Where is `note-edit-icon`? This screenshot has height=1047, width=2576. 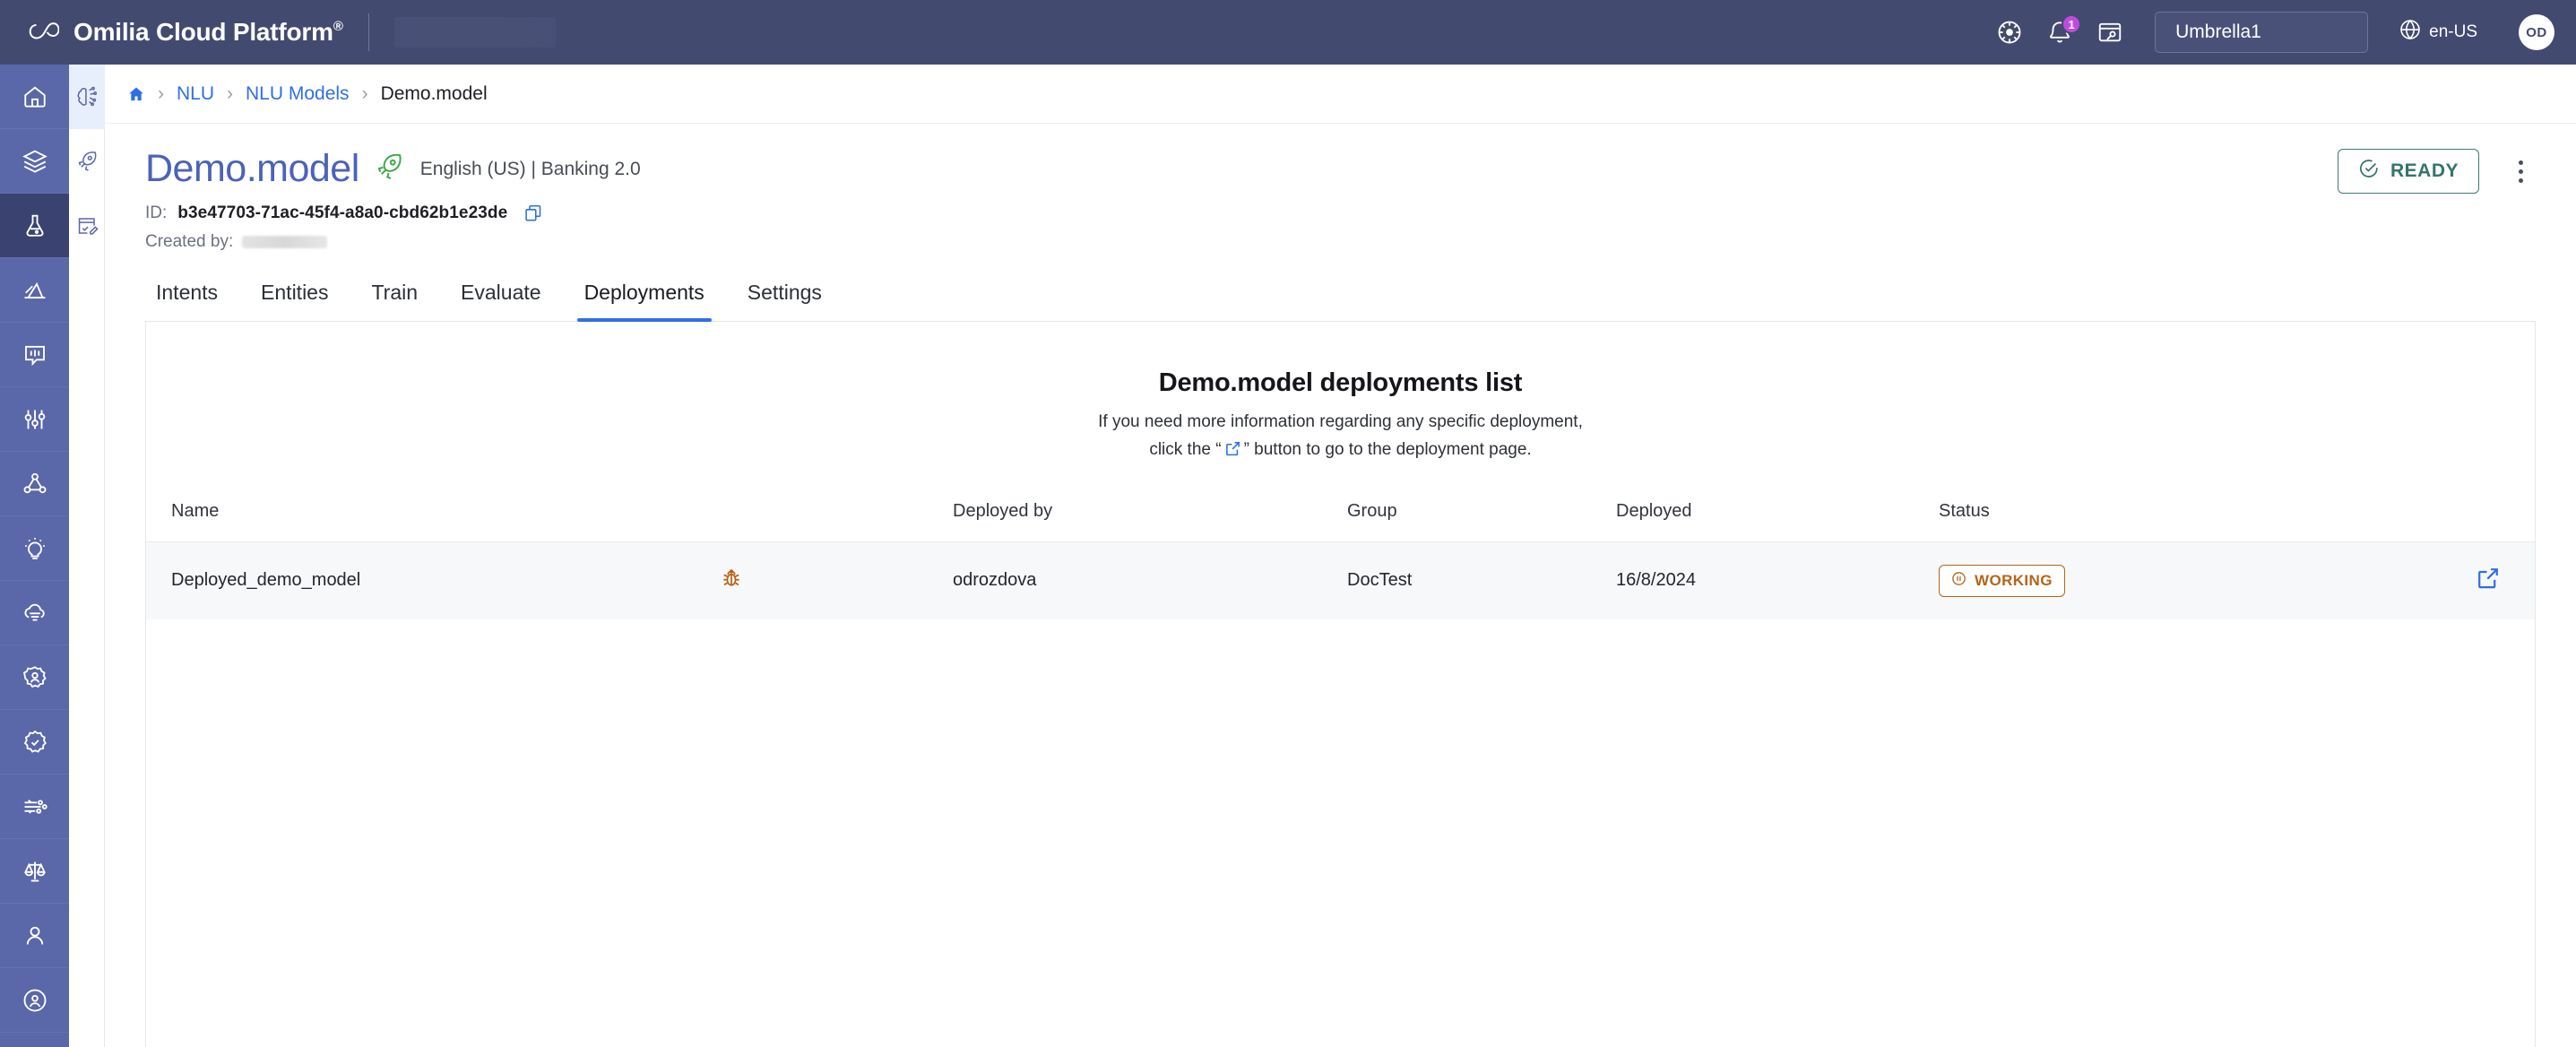
note-edit-icon is located at coordinates (88, 226).